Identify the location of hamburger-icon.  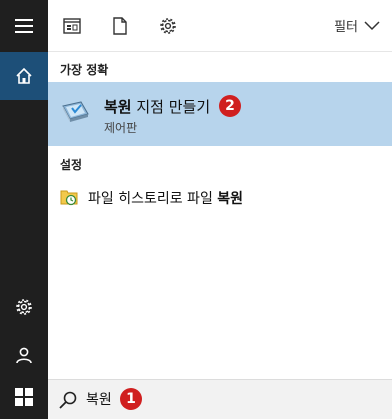
(24, 26).